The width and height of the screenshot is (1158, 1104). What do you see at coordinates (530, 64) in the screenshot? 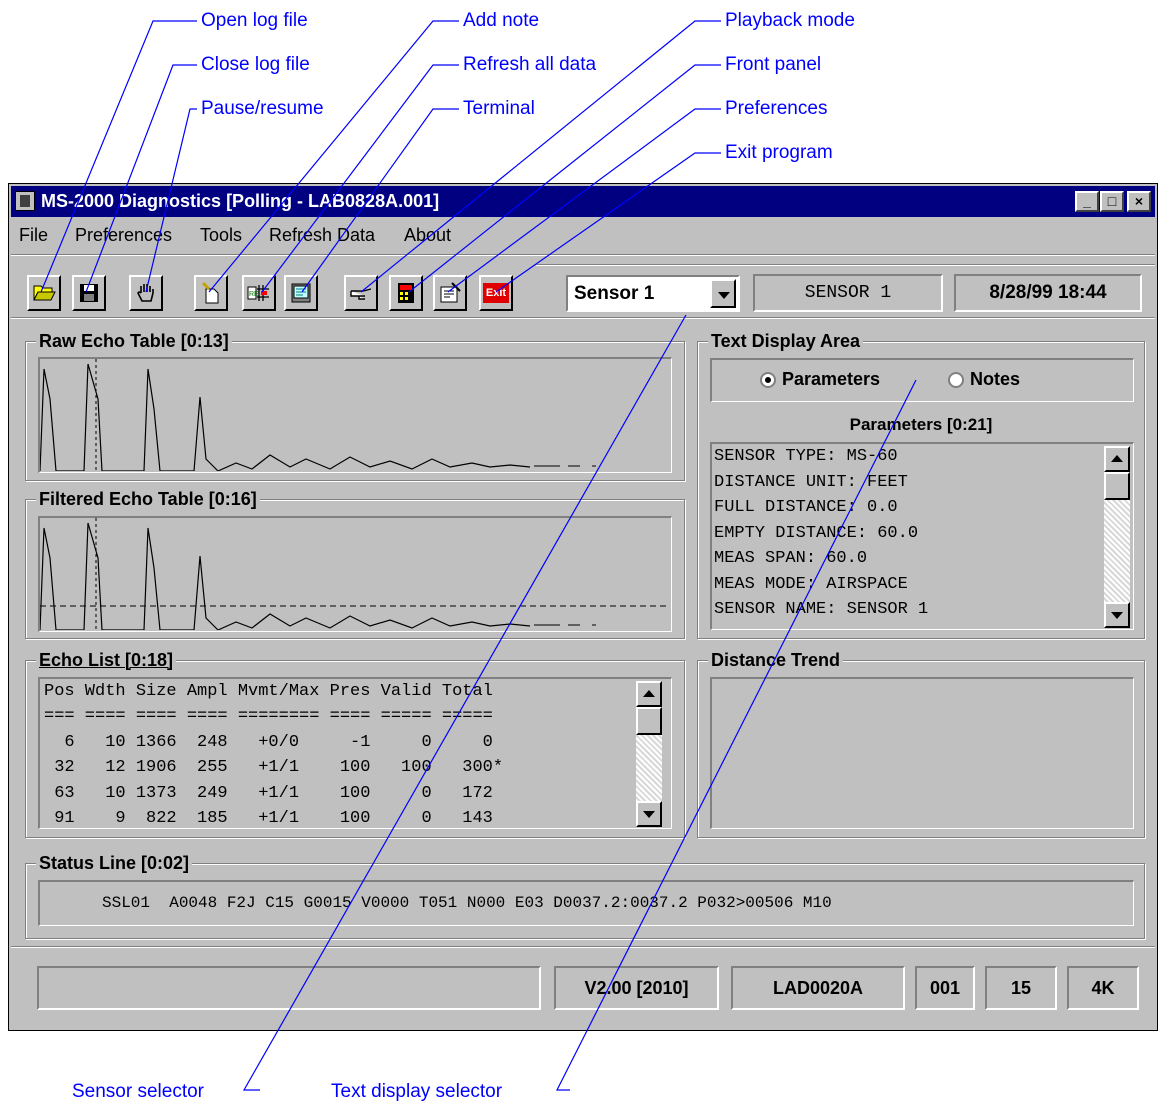
I see `callout-refresh-all: Refresh all data` at bounding box center [530, 64].